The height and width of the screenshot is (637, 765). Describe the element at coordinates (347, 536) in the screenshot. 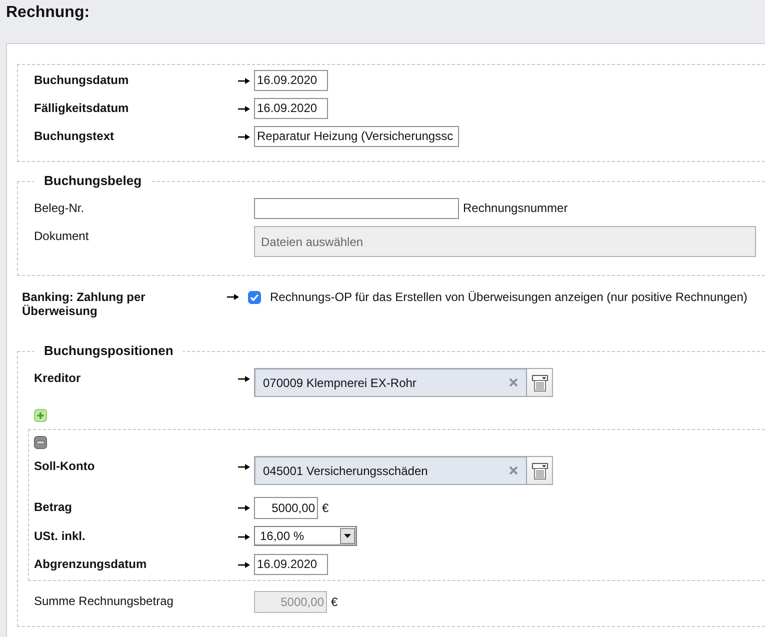

I see `caret-icon` at that location.